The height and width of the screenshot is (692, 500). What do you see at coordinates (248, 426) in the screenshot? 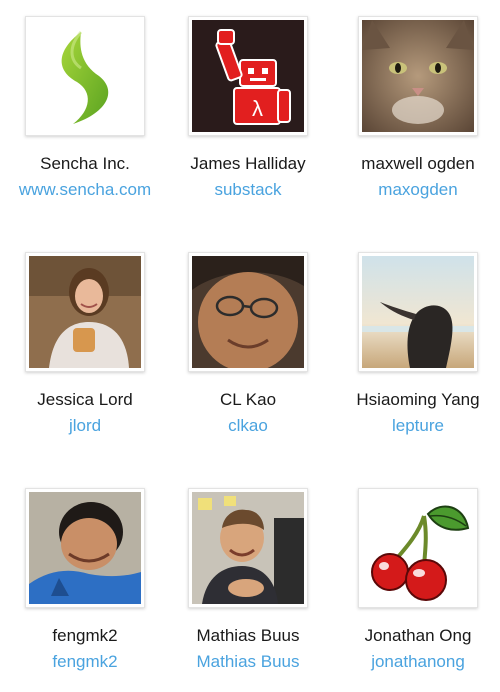
I see `contributor-handle-link: clkao` at bounding box center [248, 426].